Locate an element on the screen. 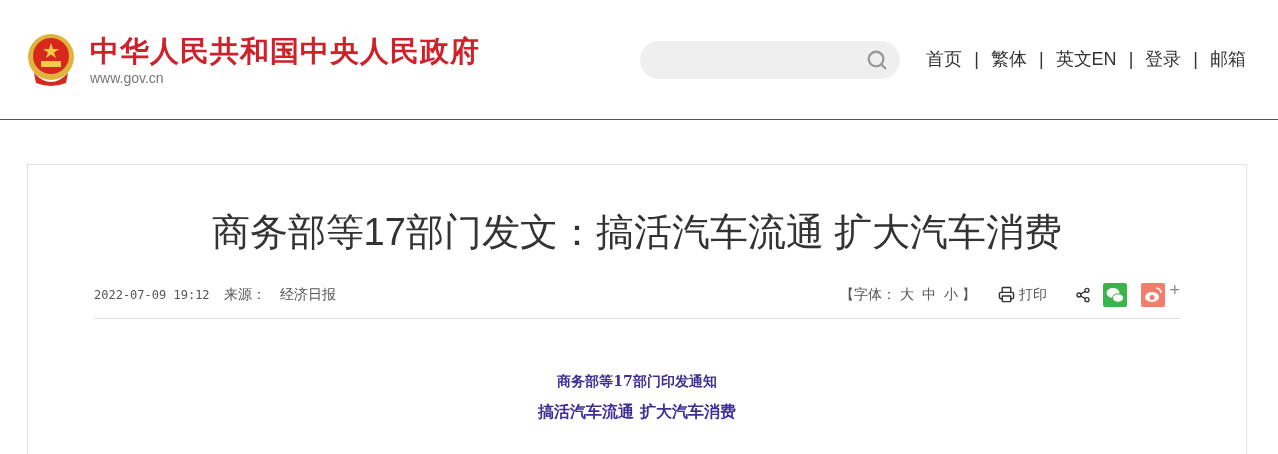 The image size is (1278, 454). font-size-option: 中 is located at coordinates (929, 294).